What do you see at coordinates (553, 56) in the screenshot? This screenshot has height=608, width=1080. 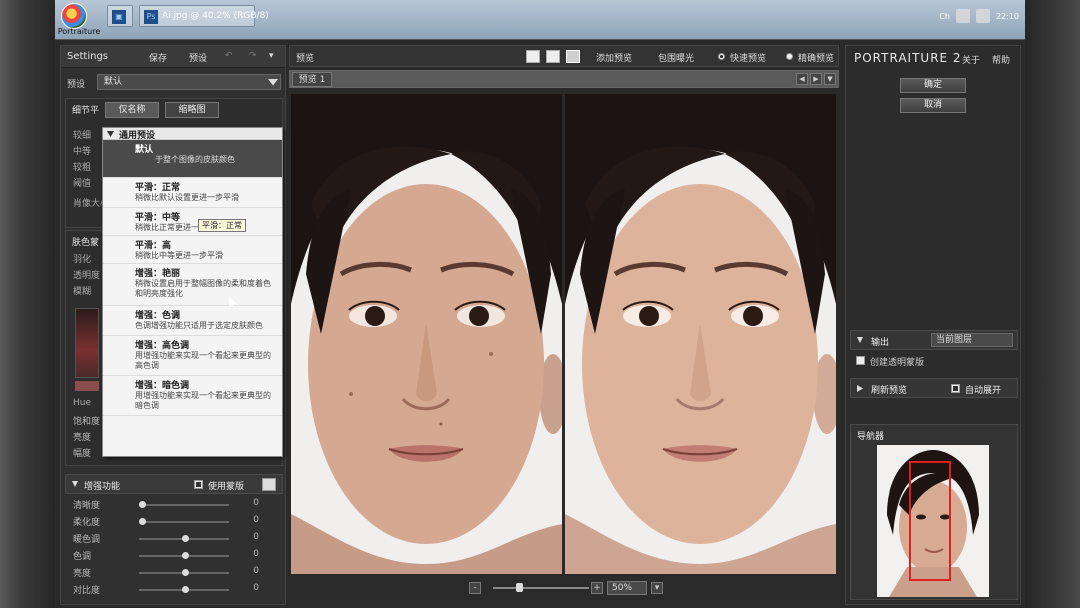 I see `split-horizontal-icon` at bounding box center [553, 56].